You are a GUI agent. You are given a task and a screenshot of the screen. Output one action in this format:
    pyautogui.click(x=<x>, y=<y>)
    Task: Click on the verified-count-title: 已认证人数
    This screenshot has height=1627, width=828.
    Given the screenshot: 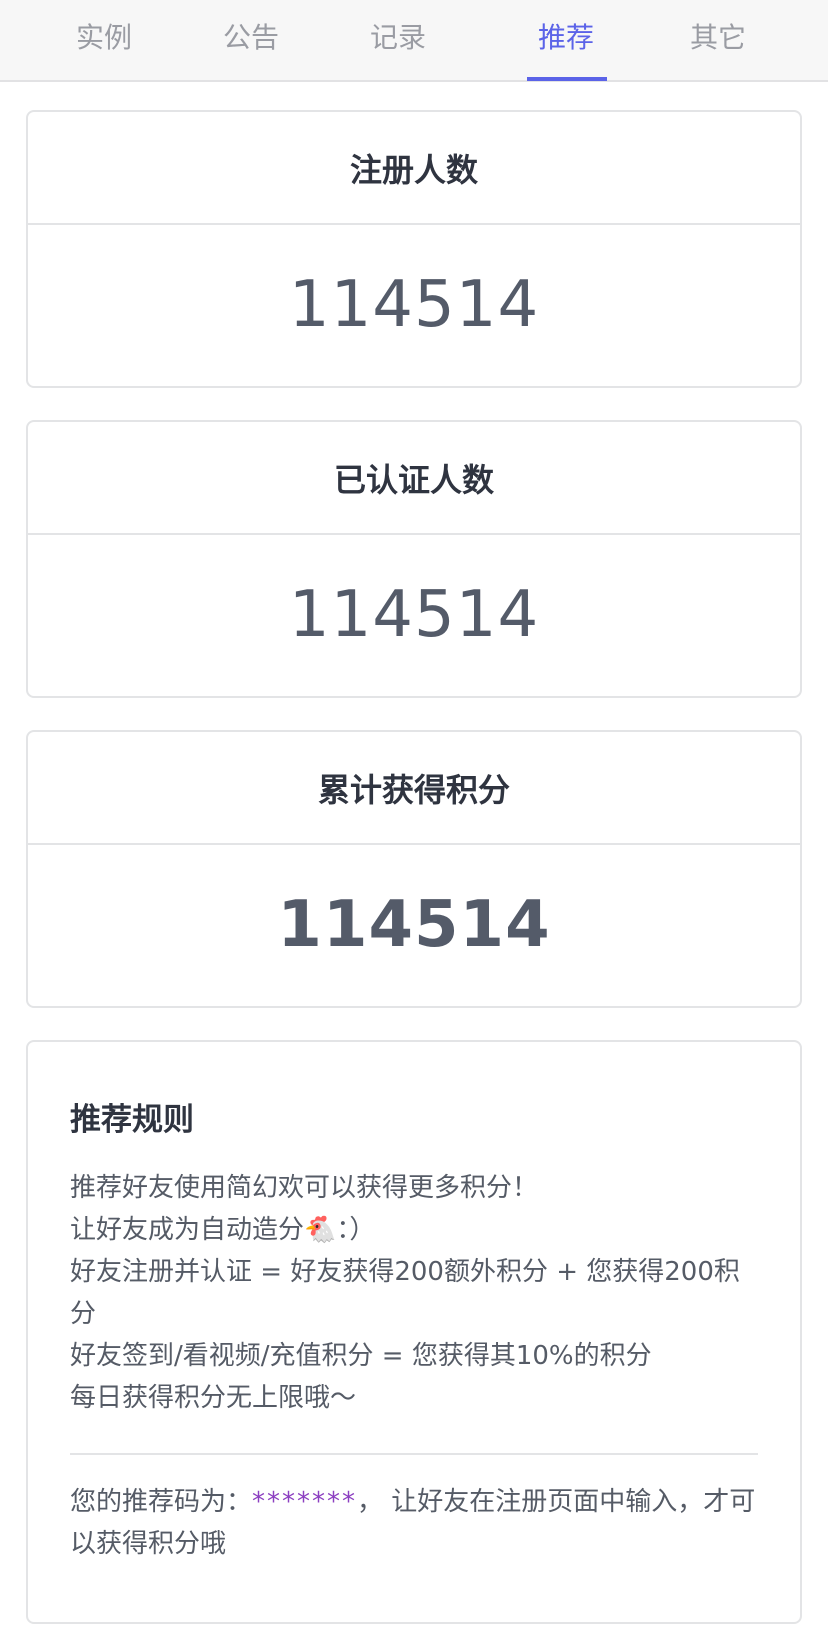 What is the action you would take?
    pyautogui.click(x=414, y=478)
    